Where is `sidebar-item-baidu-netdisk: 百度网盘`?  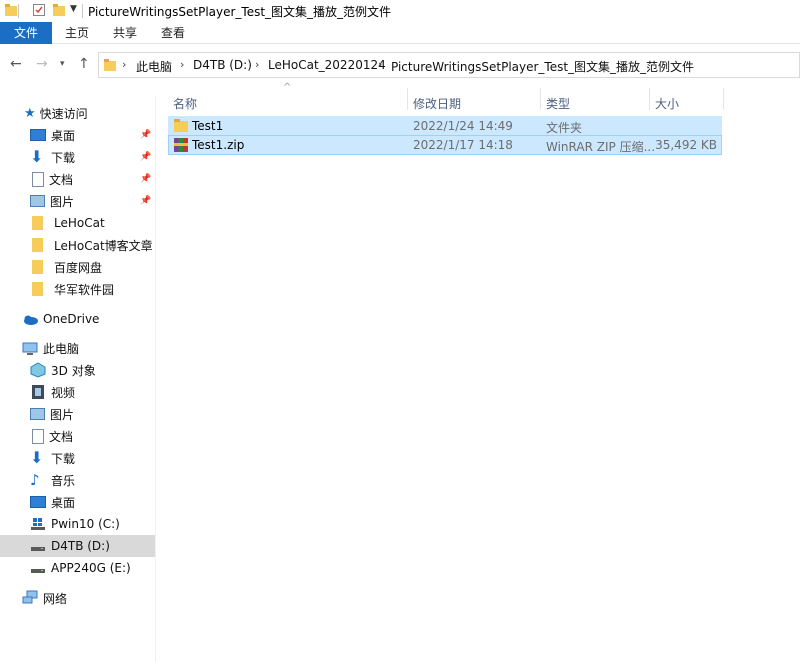 sidebar-item-baidu-netdisk: 百度网盘 is located at coordinates (77, 267).